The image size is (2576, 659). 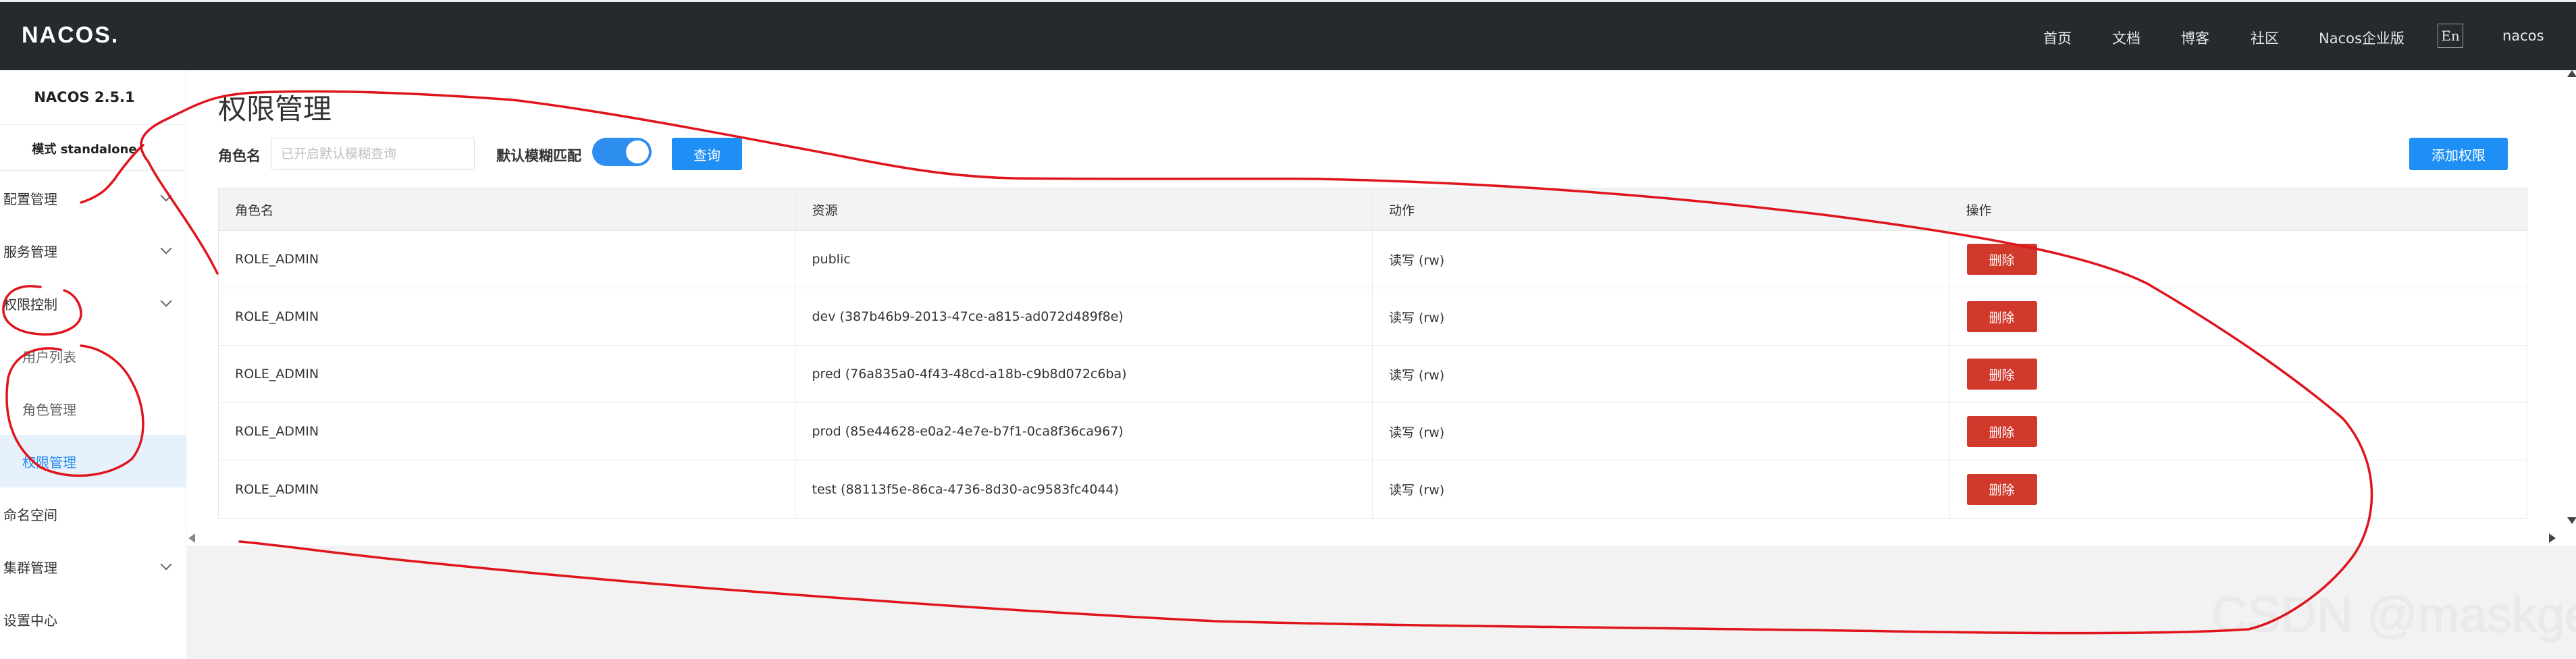 What do you see at coordinates (1661, 209) in the screenshot?
I see `column-header-action: 动作` at bounding box center [1661, 209].